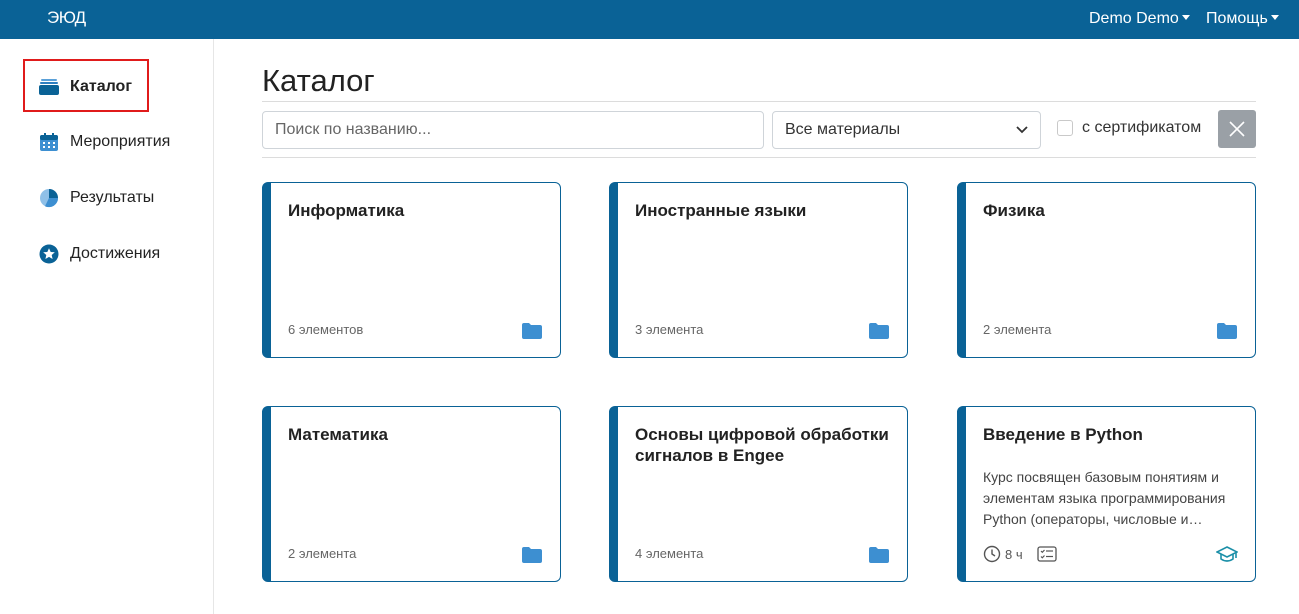 This screenshot has width=1299, height=614. I want to click on certificate-filter: с сертификатом, so click(1129, 128).